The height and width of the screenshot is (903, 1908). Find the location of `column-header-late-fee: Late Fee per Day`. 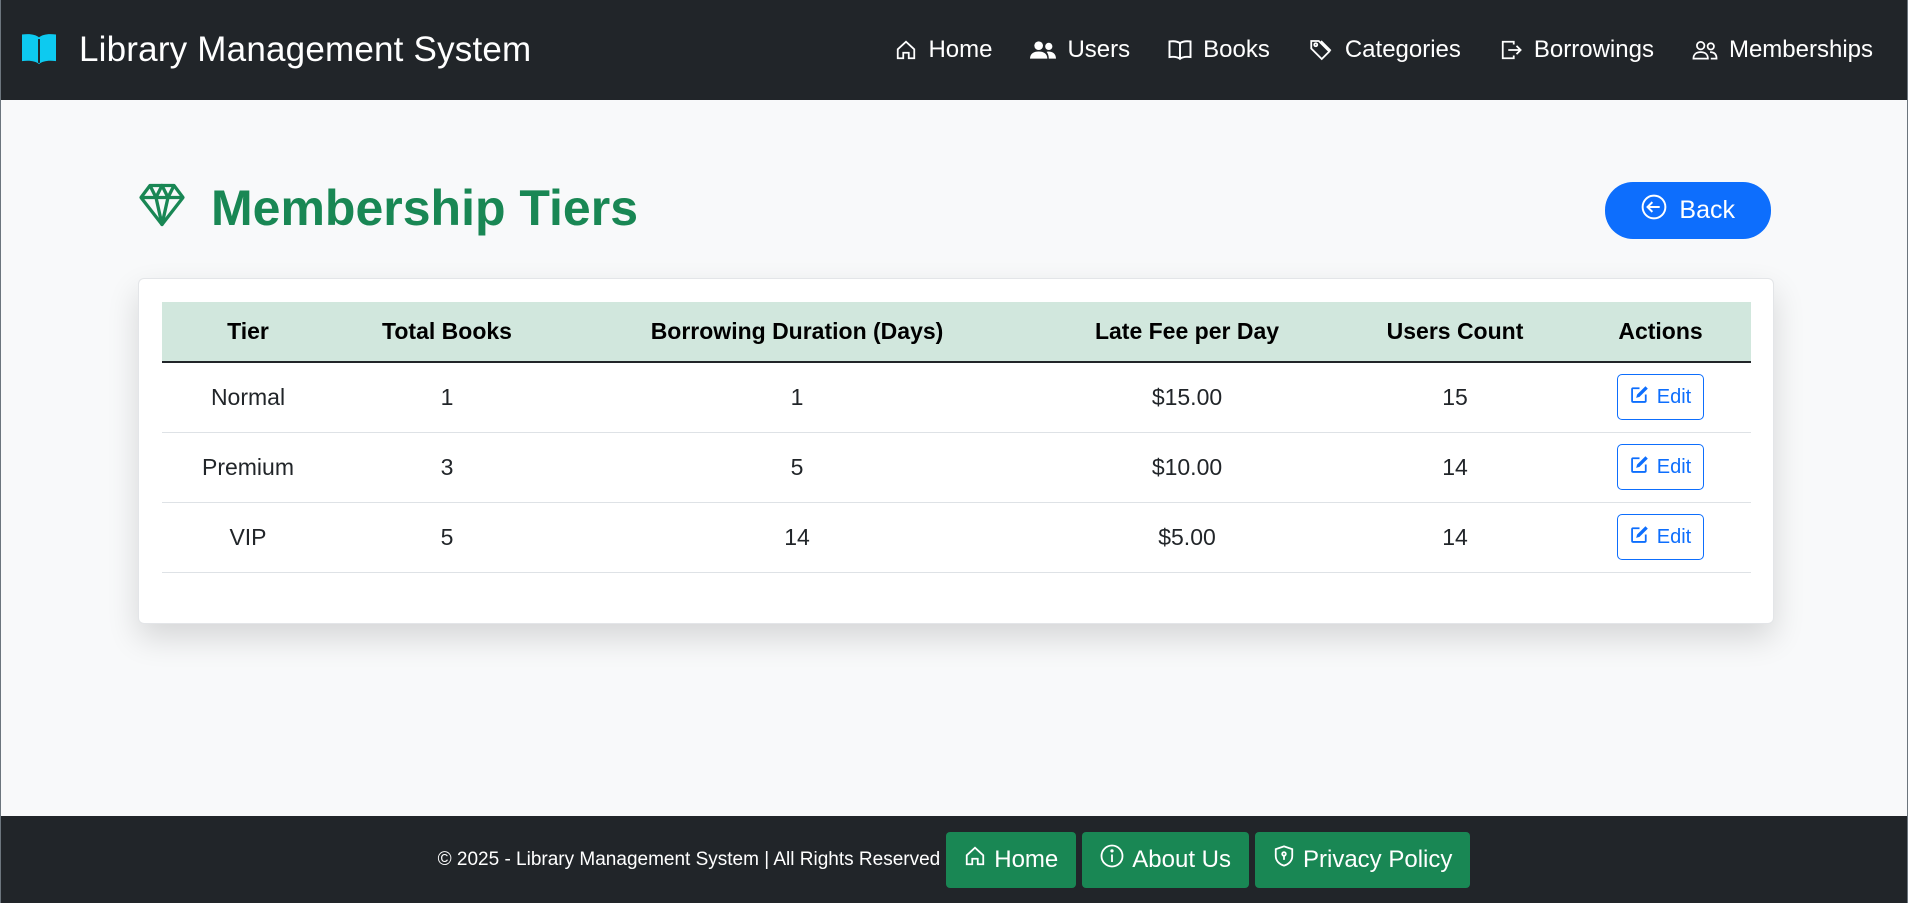

column-header-late-fee: Late Fee per Day is located at coordinates (1187, 332).